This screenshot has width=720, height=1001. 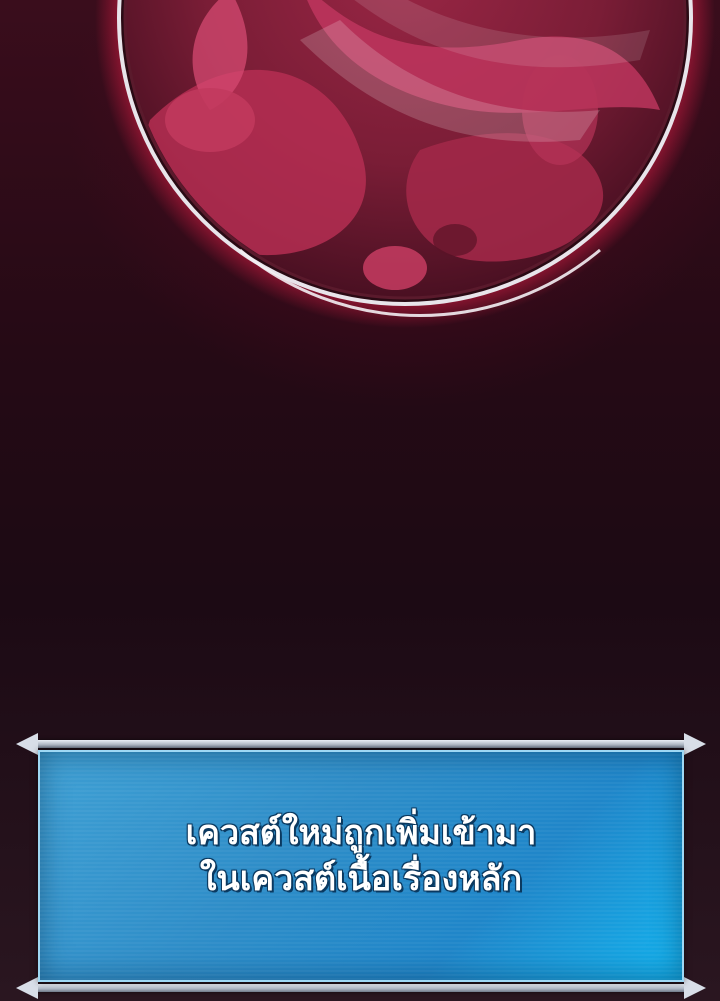 What do you see at coordinates (361, 744) in the screenshot?
I see `panel-frame-top` at bounding box center [361, 744].